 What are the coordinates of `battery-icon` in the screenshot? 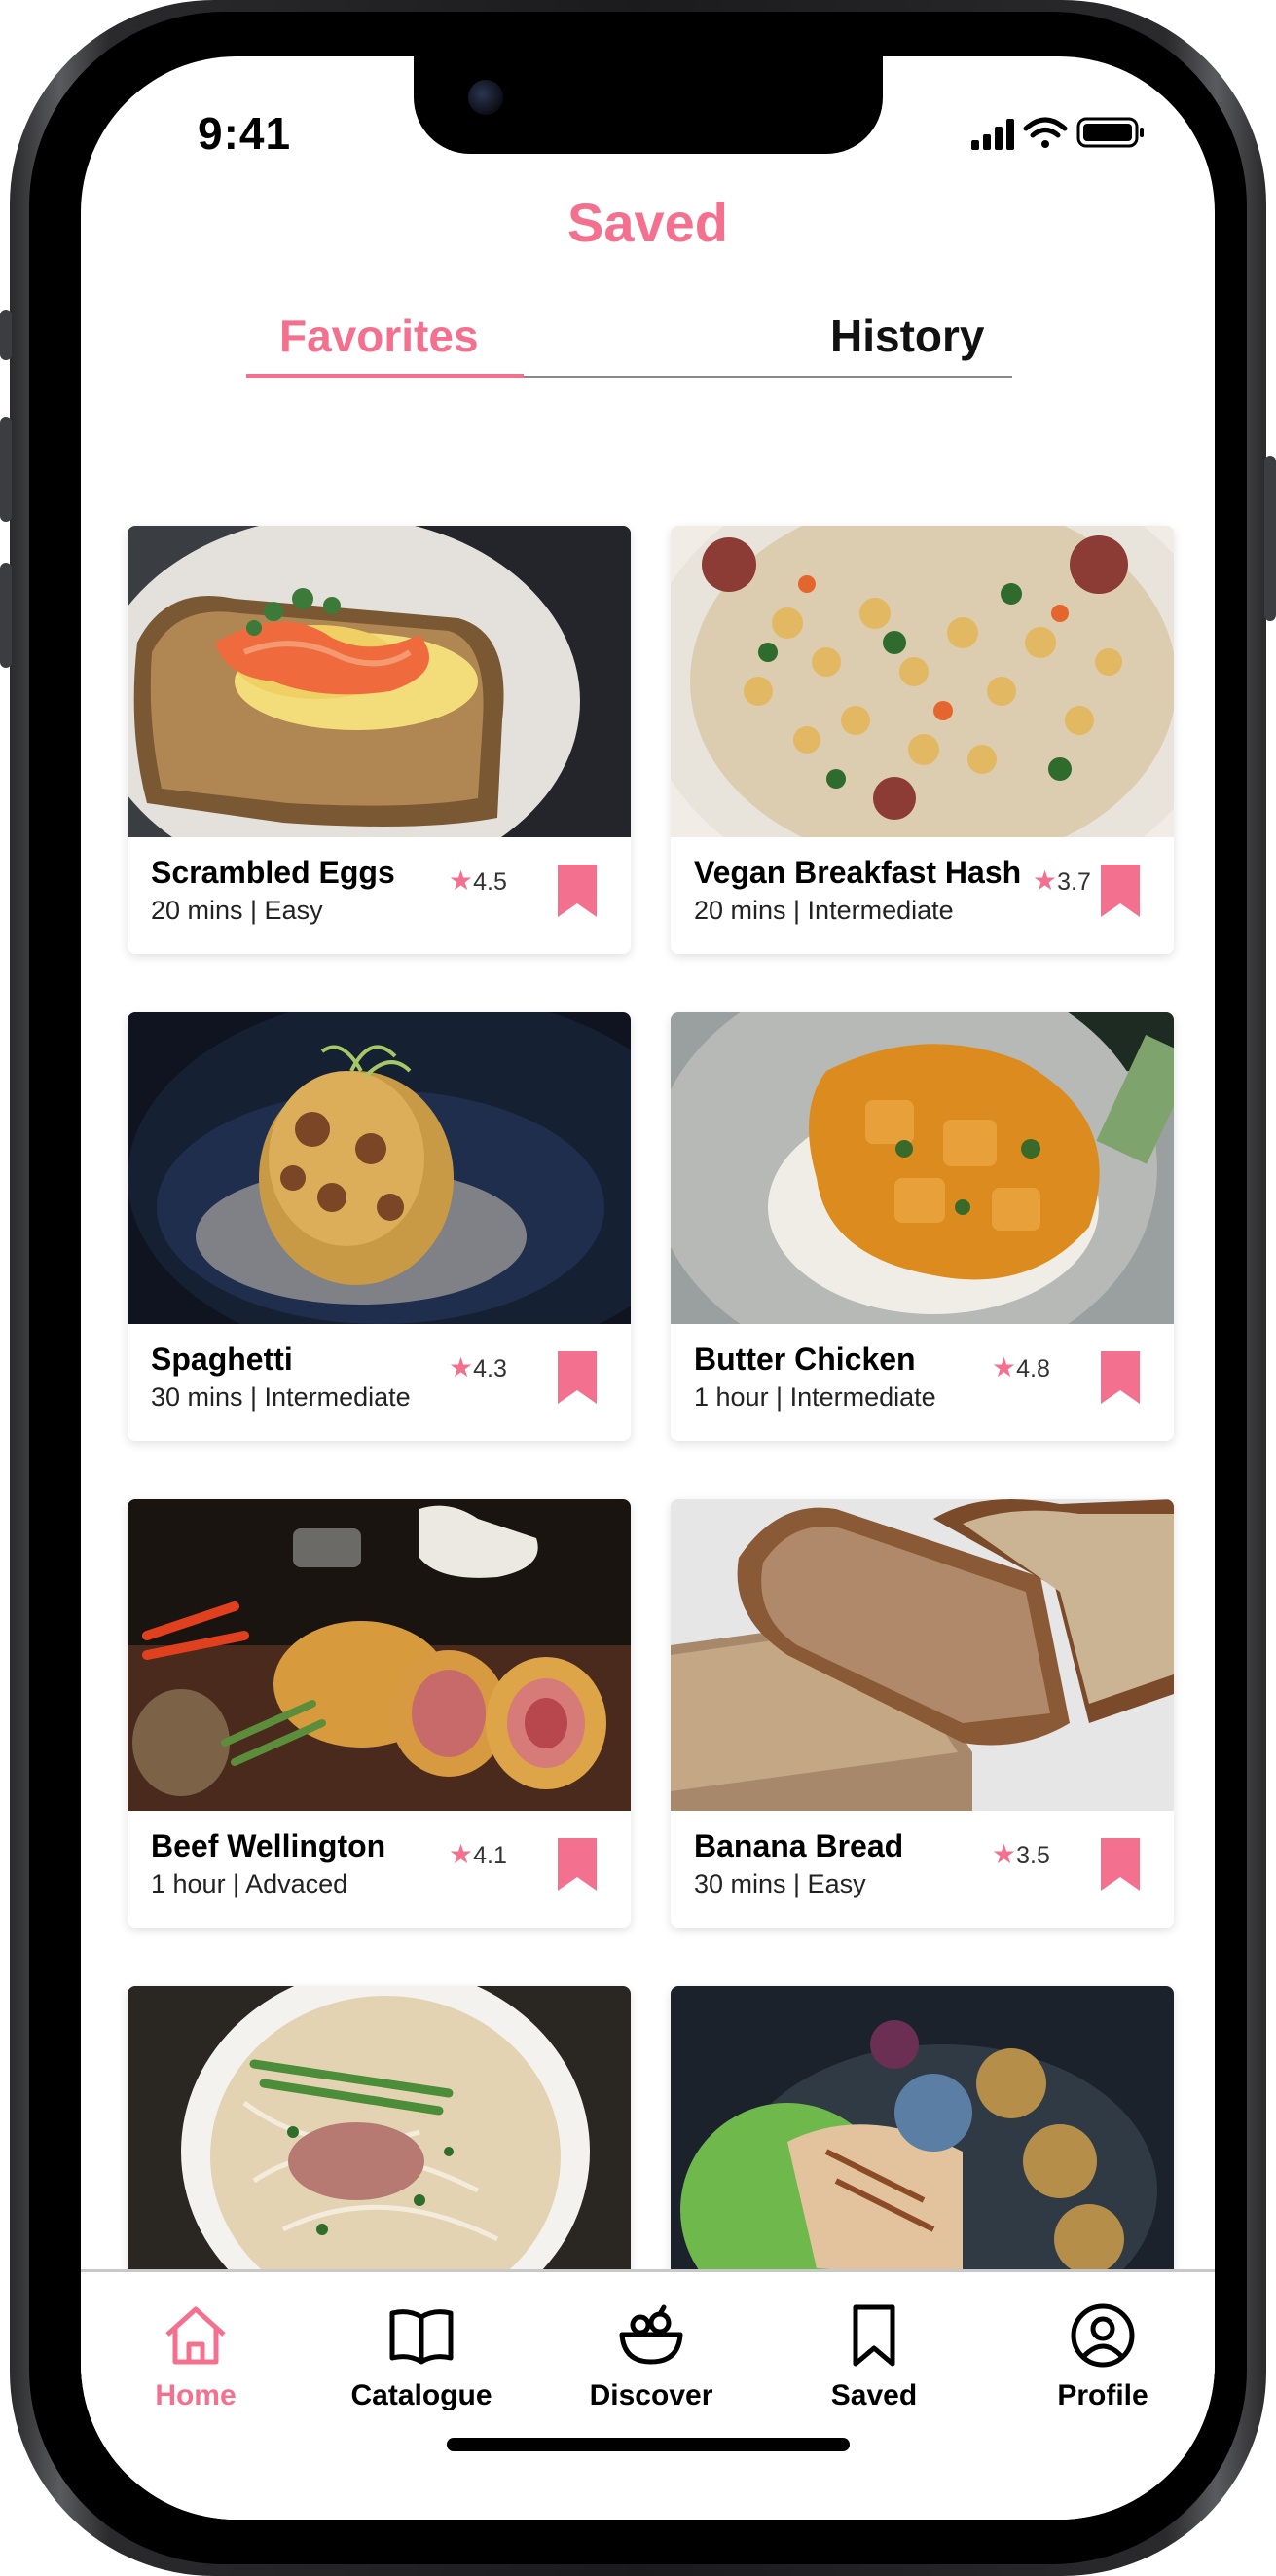 It's located at (1110, 132).